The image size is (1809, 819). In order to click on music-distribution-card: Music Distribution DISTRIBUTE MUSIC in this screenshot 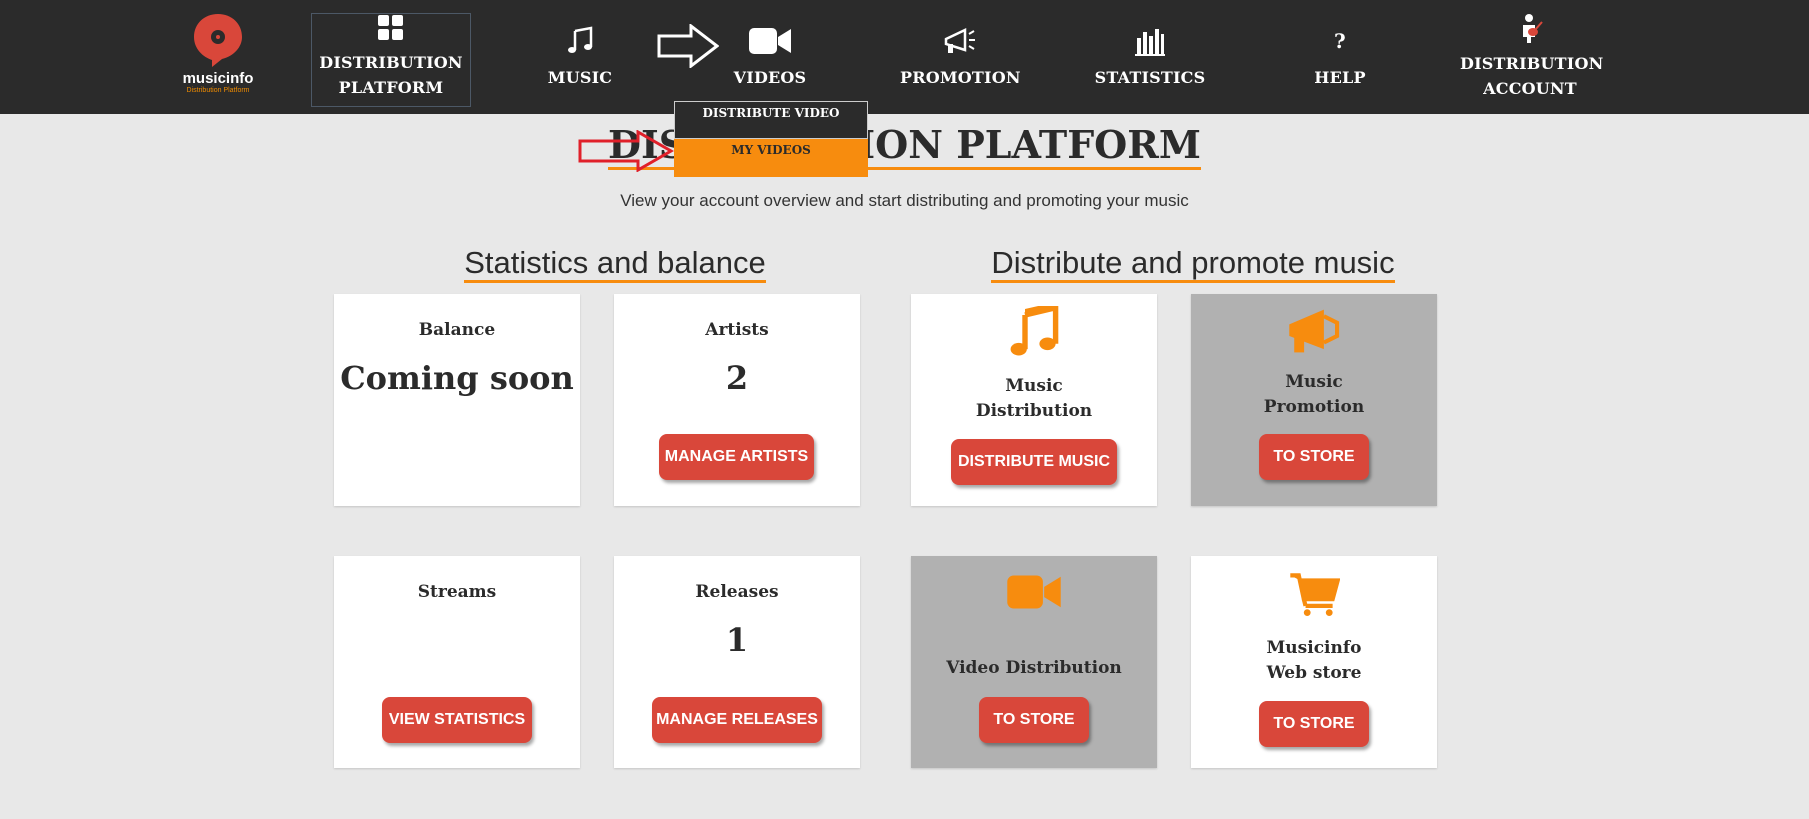, I will do `click(1034, 400)`.